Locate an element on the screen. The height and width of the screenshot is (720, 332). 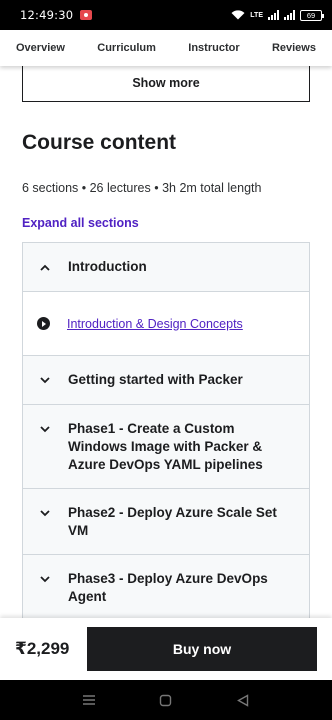
network-type-label: LTE is located at coordinates (256, 15).